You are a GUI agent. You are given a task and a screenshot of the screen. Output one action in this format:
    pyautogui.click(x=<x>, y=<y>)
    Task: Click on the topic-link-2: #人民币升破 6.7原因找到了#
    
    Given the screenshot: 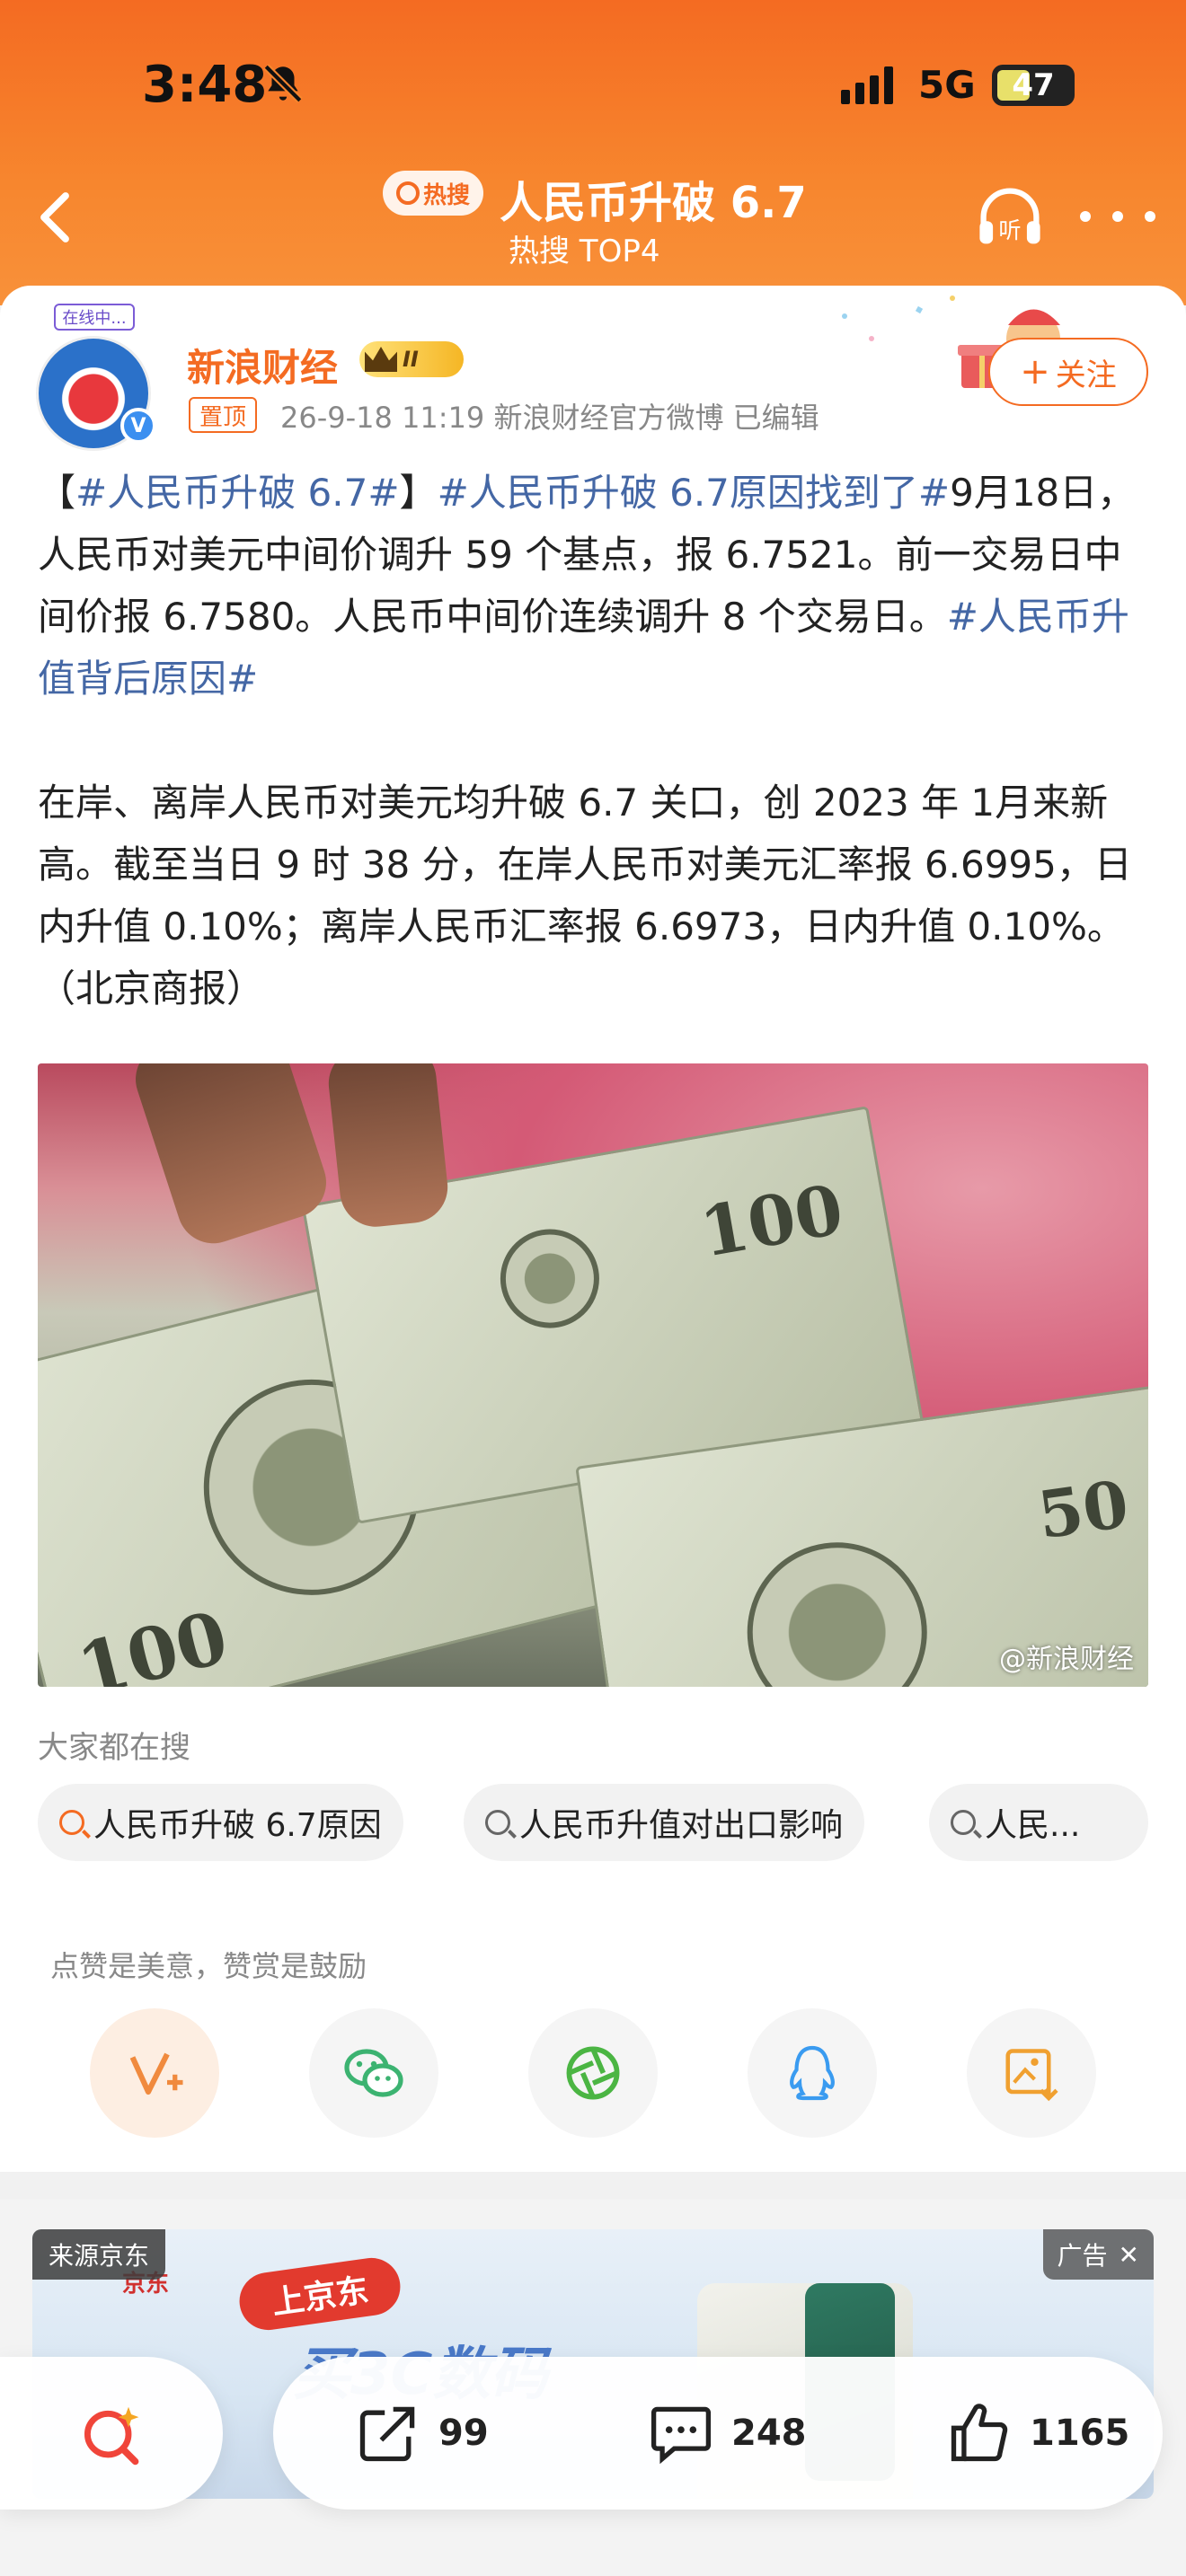 What is the action you would take?
    pyautogui.click(x=694, y=493)
    